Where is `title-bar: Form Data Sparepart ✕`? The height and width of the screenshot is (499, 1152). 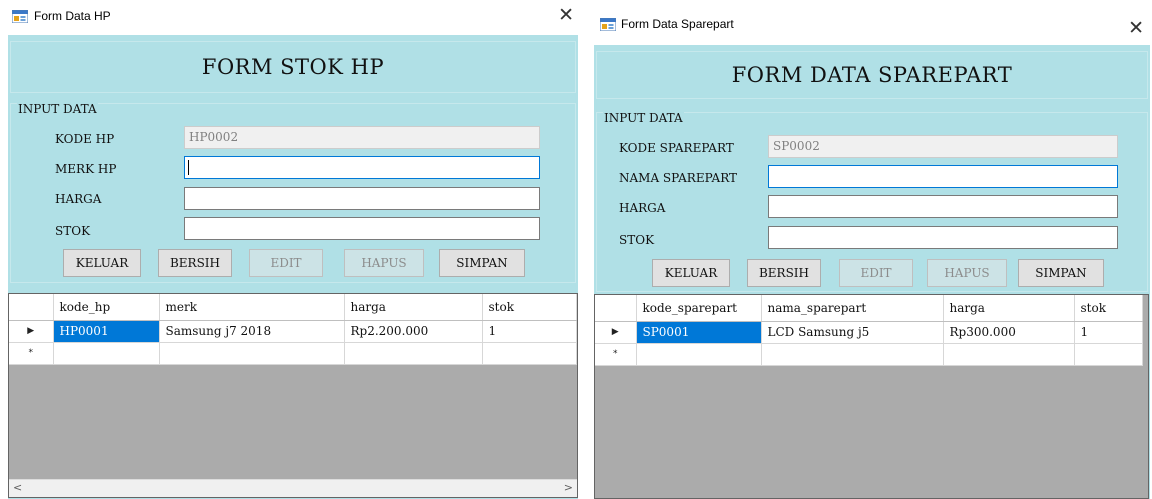
title-bar: Form Data Sparepart ✕ is located at coordinates (872, 25).